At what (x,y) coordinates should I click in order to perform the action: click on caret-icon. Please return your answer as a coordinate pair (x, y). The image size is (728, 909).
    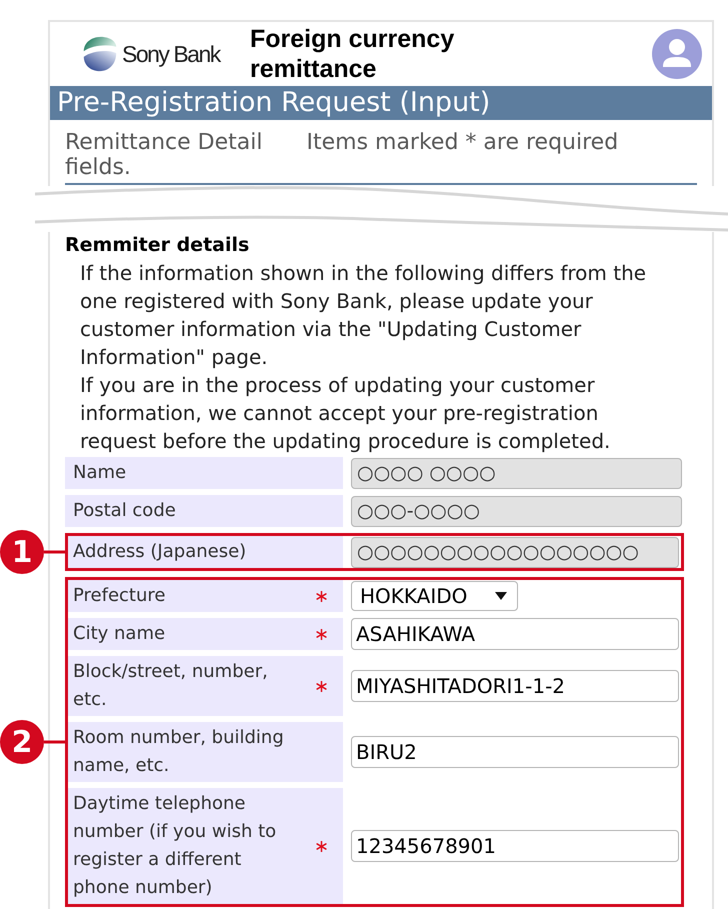
    Looking at the image, I should click on (501, 596).